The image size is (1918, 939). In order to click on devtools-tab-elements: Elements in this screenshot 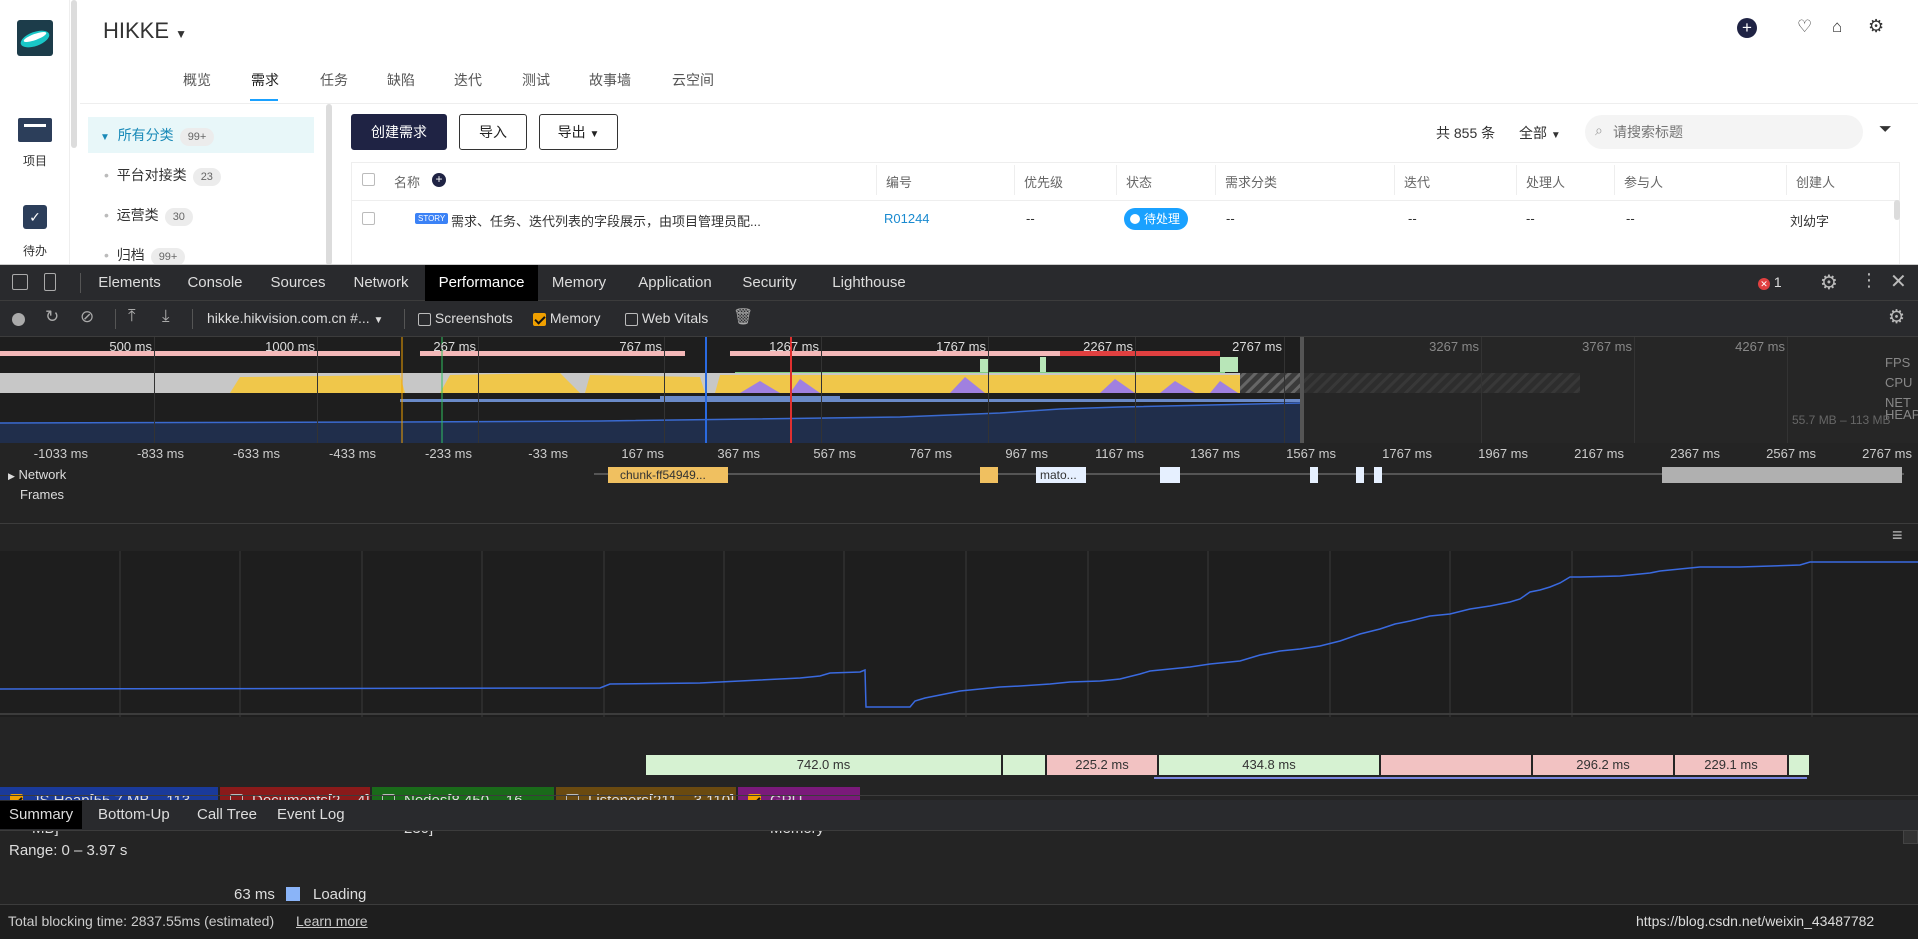, I will do `click(129, 283)`.